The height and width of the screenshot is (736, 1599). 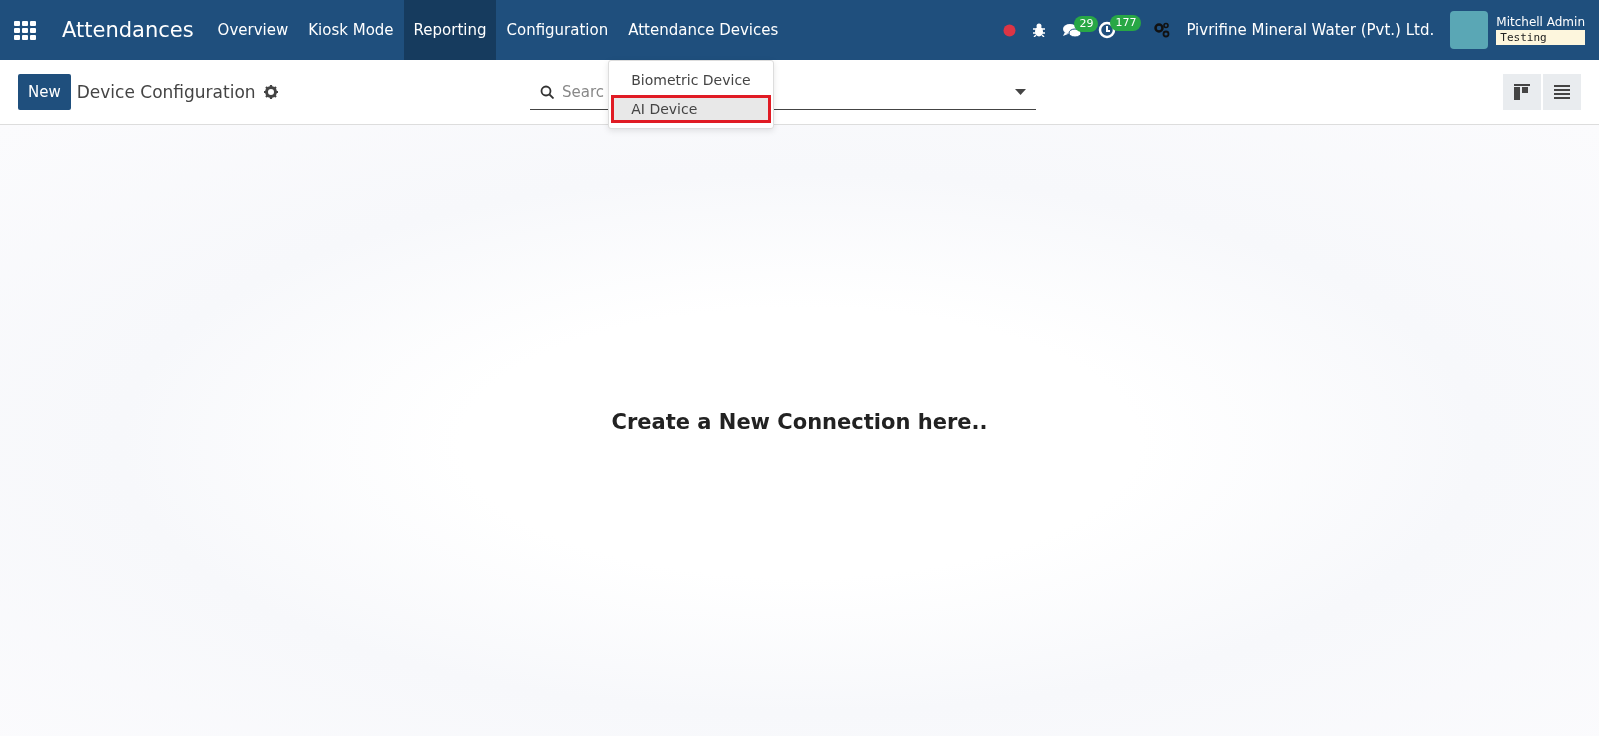 I want to click on menu-tab: Overview, so click(x=253, y=30).